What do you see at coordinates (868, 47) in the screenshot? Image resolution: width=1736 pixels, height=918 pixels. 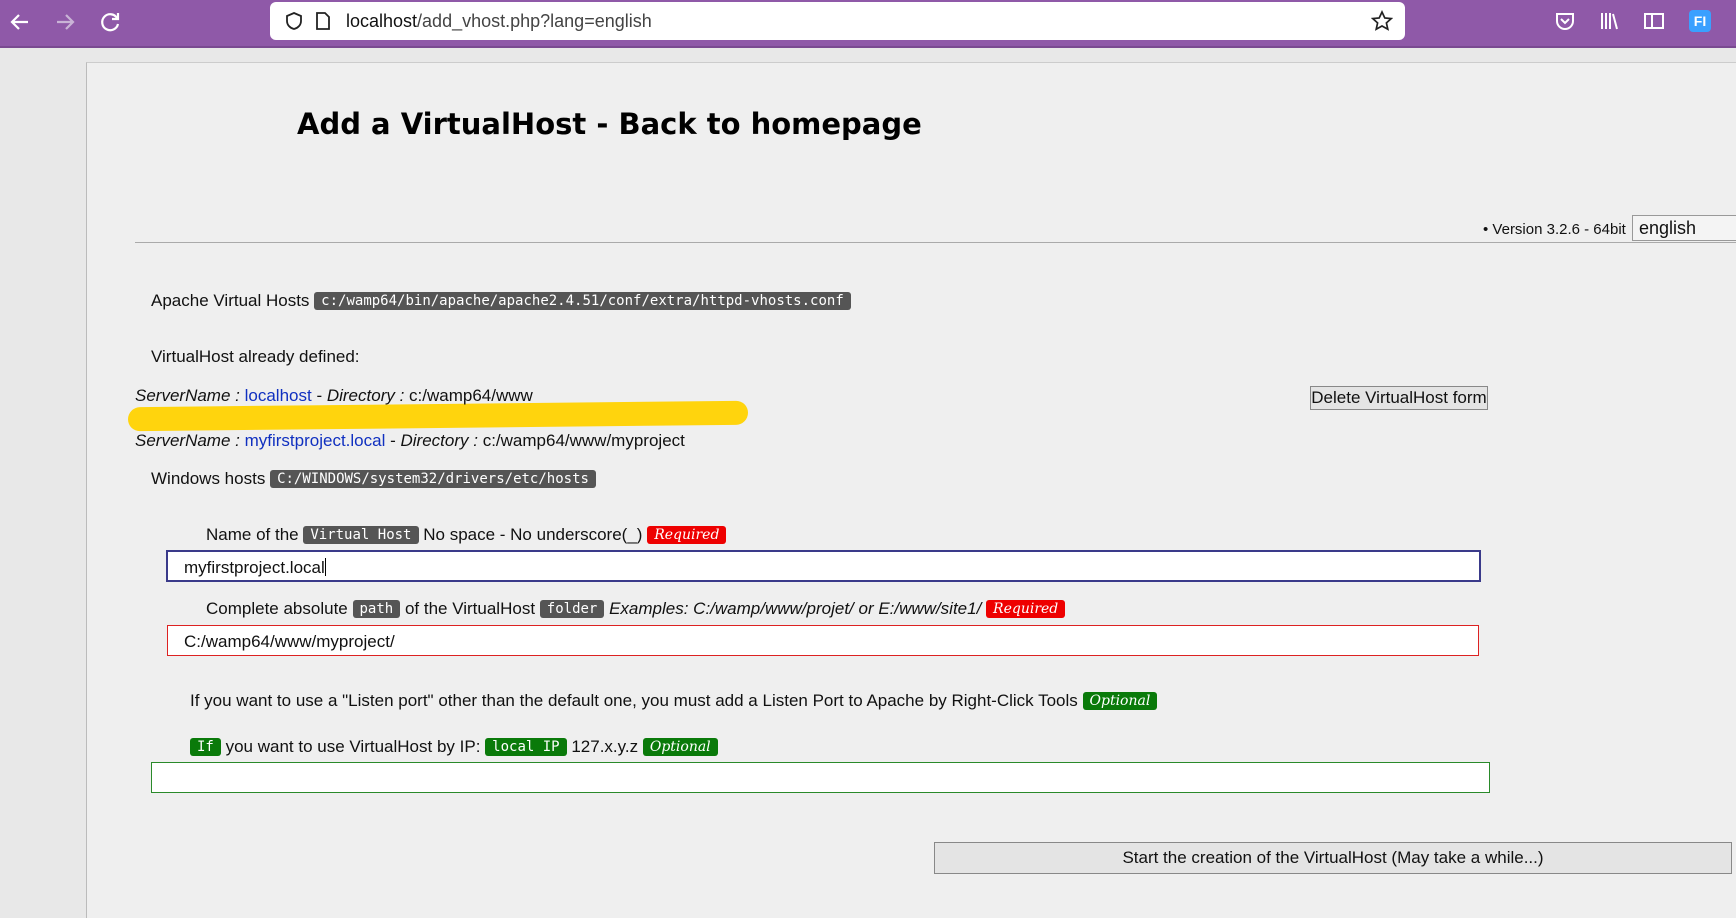 I see `toolbar-divider` at bounding box center [868, 47].